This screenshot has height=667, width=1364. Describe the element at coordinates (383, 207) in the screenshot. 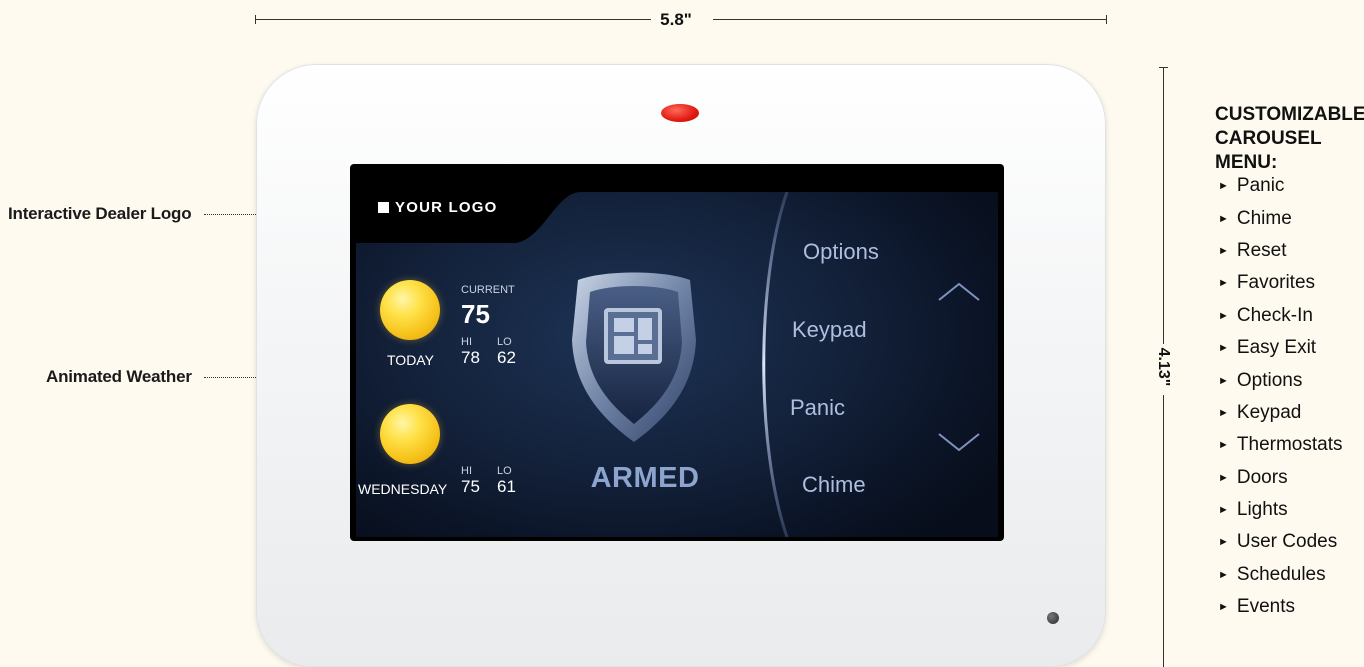

I see `logo-square-icon` at that location.